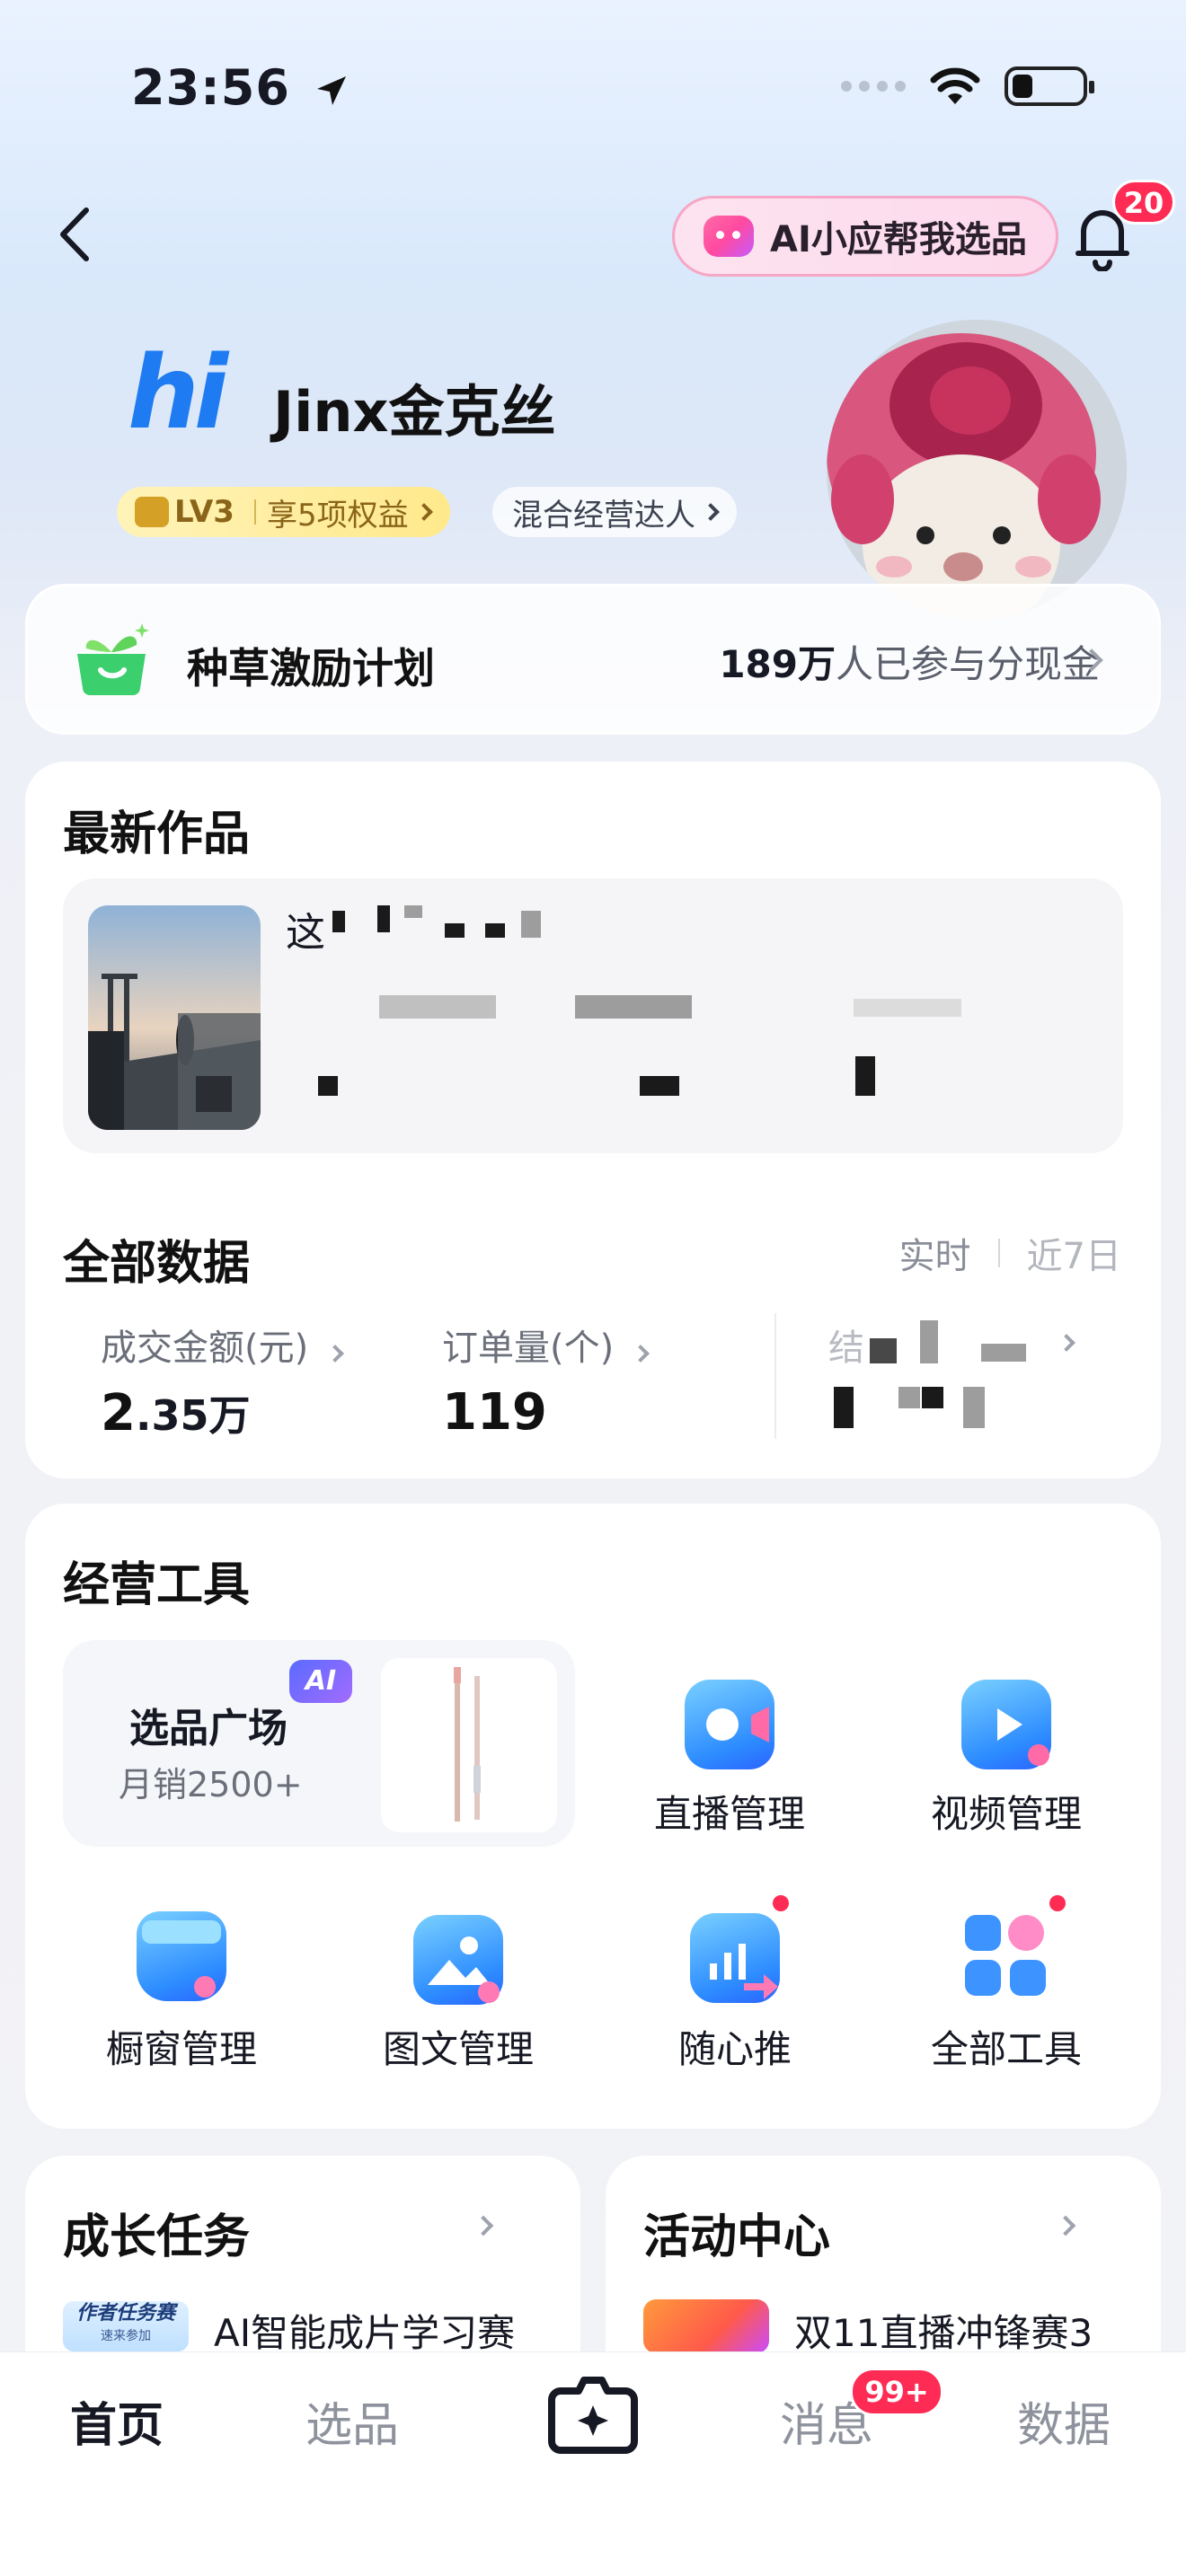  Describe the element at coordinates (458, 1960) in the screenshot. I see `image-text-icon` at that location.